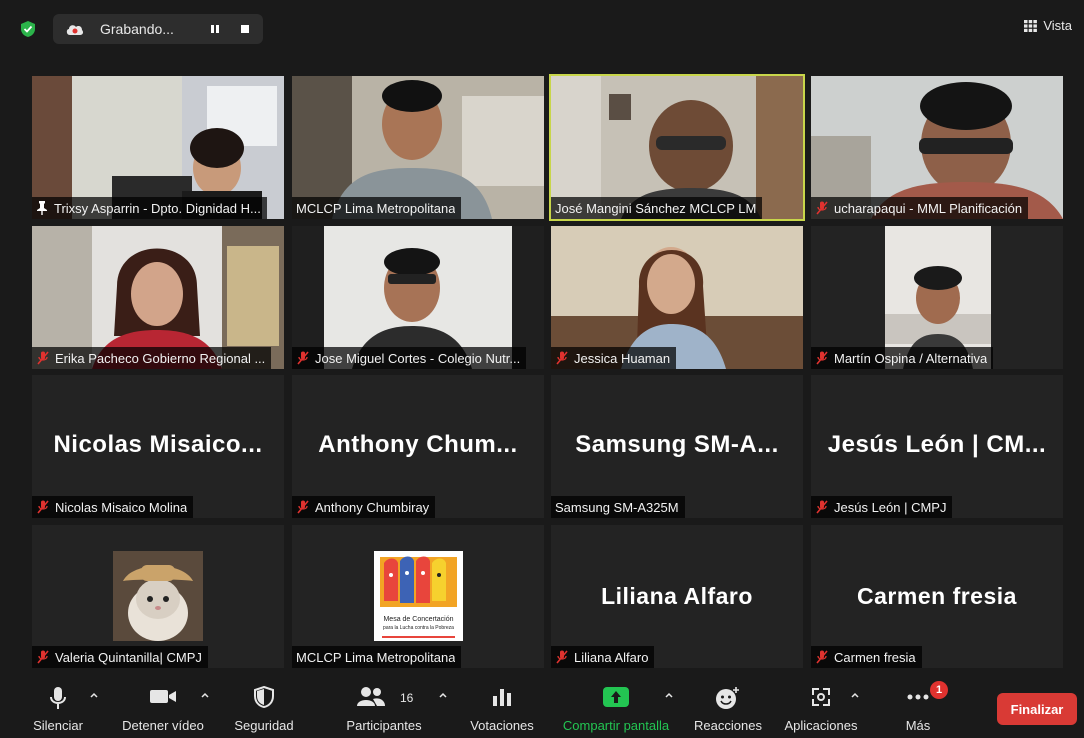 The width and height of the screenshot is (1084, 738). Describe the element at coordinates (75, 30) in the screenshot. I see `cloud-recording-icon` at that location.